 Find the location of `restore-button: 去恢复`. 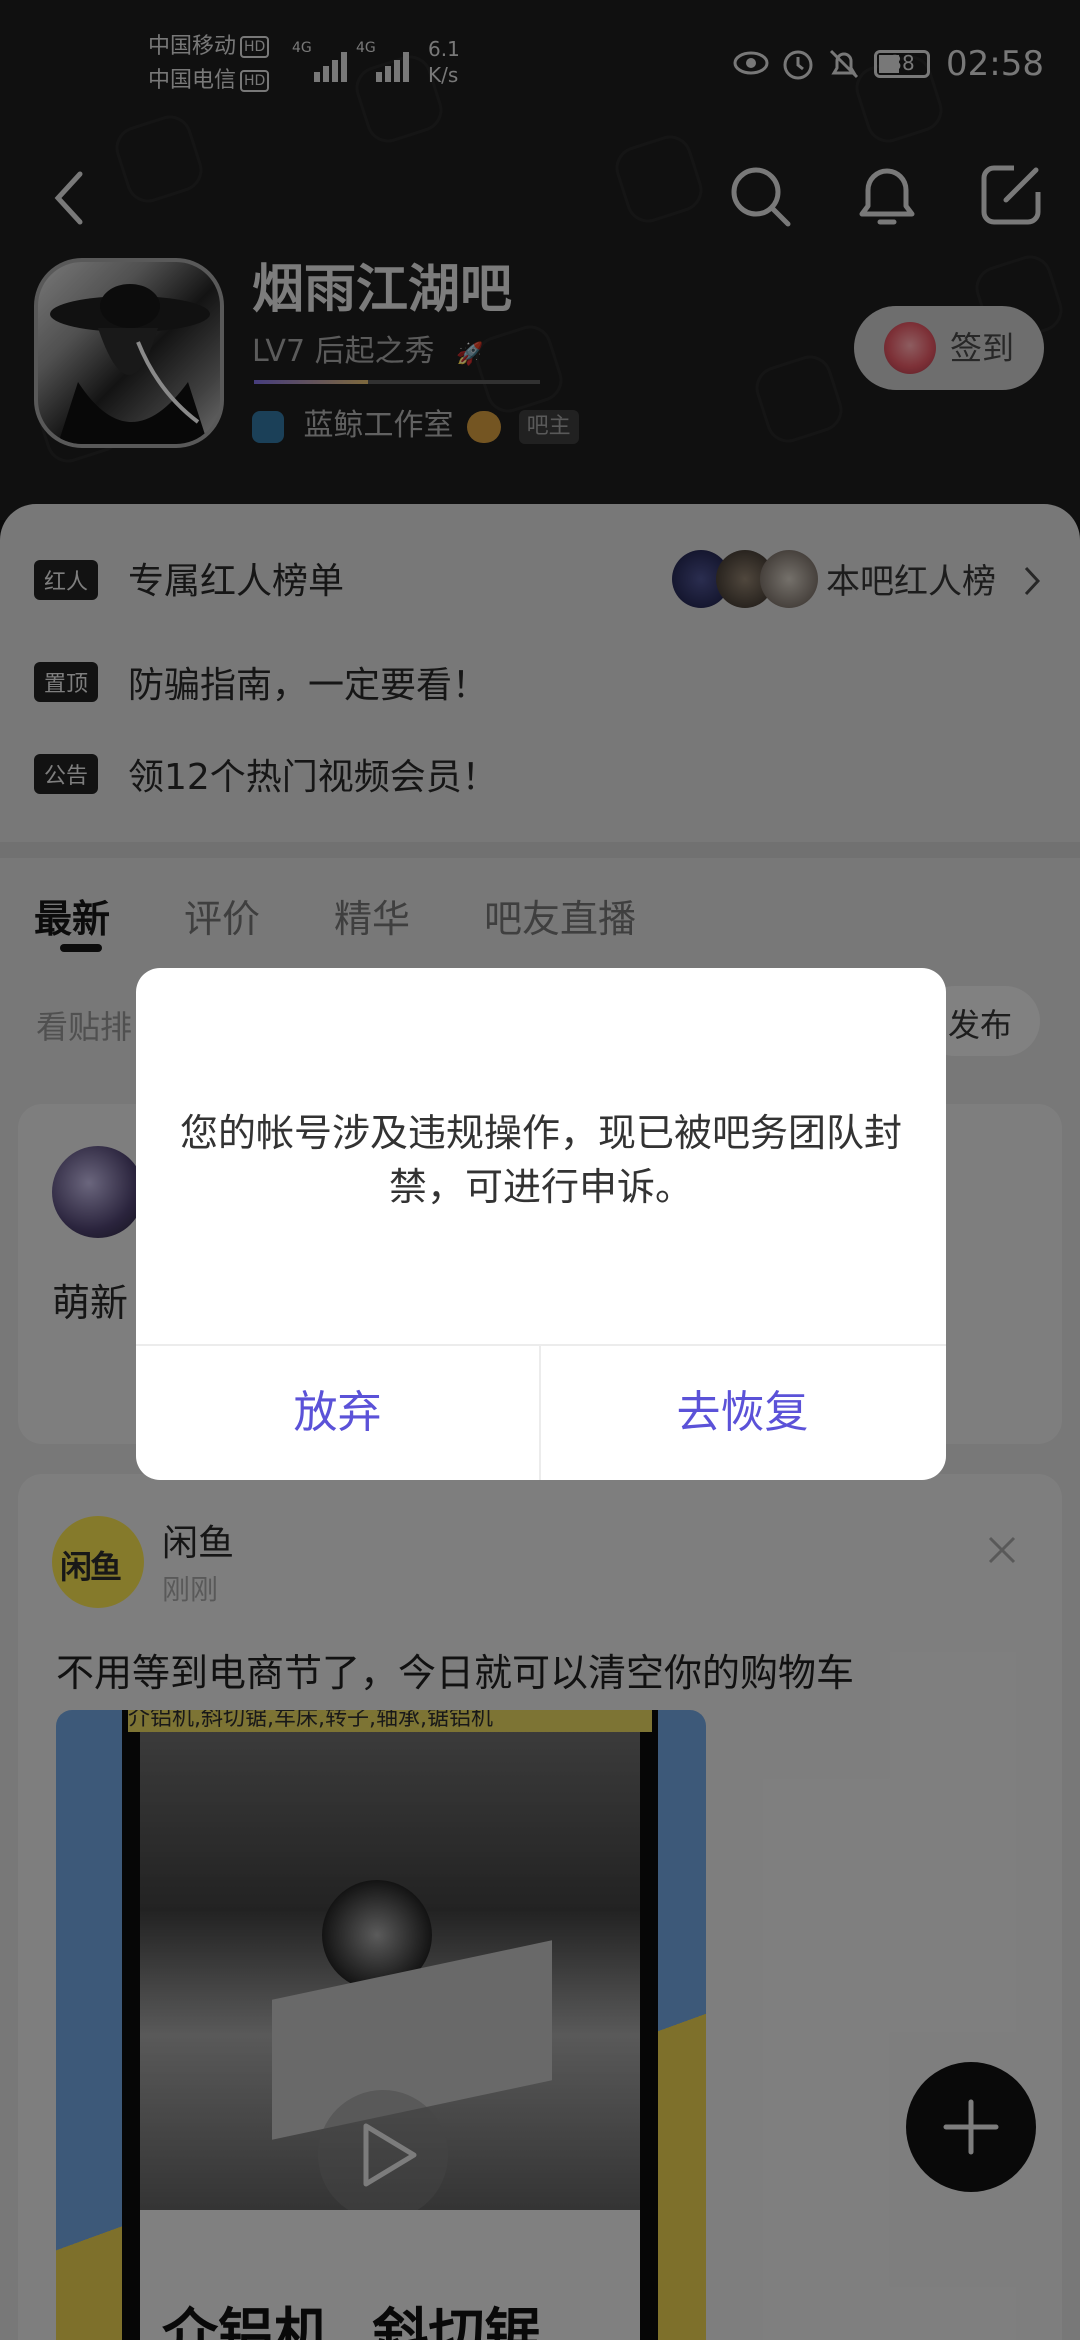

restore-button: 去恢复 is located at coordinates (742, 1413).